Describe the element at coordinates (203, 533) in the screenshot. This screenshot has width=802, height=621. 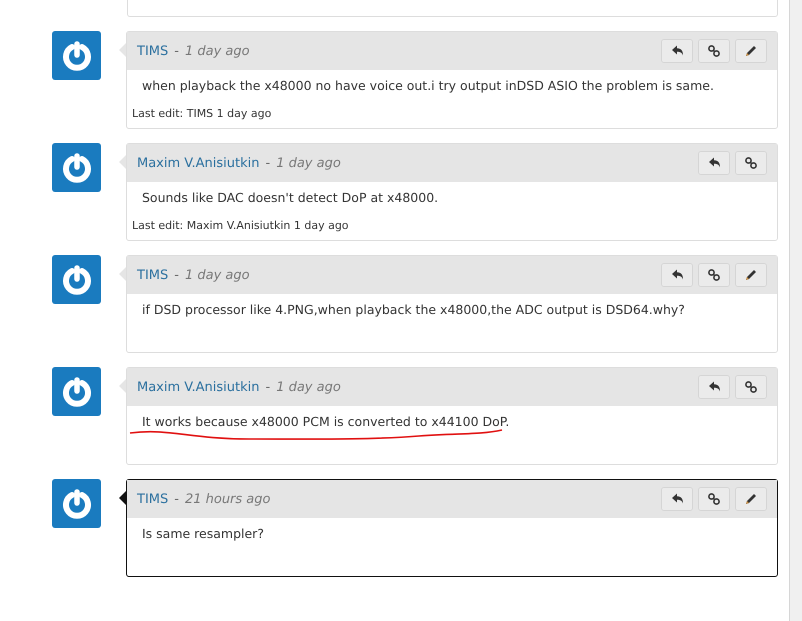
I see `comment-text: Is same resampler?` at that location.